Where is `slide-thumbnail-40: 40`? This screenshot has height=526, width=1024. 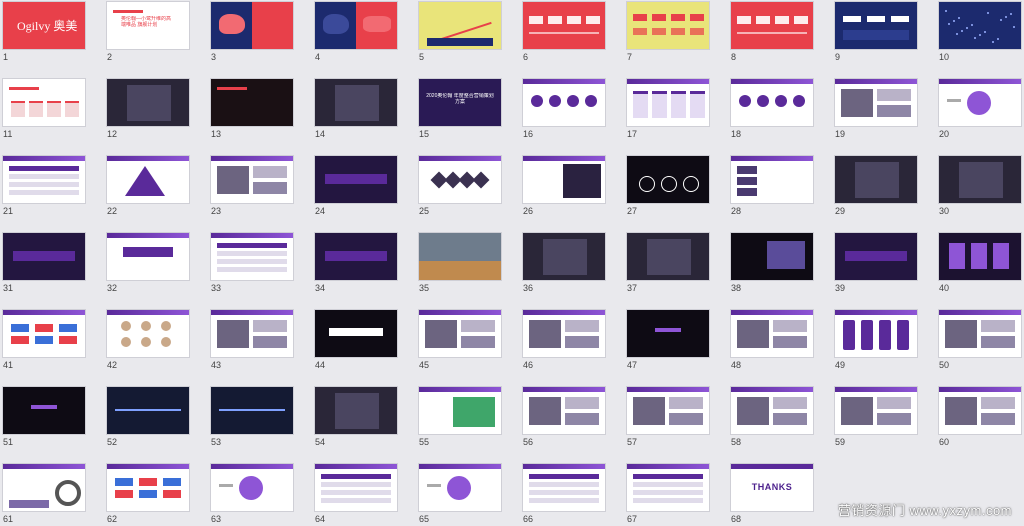 slide-thumbnail-40: 40 is located at coordinates (980, 264).